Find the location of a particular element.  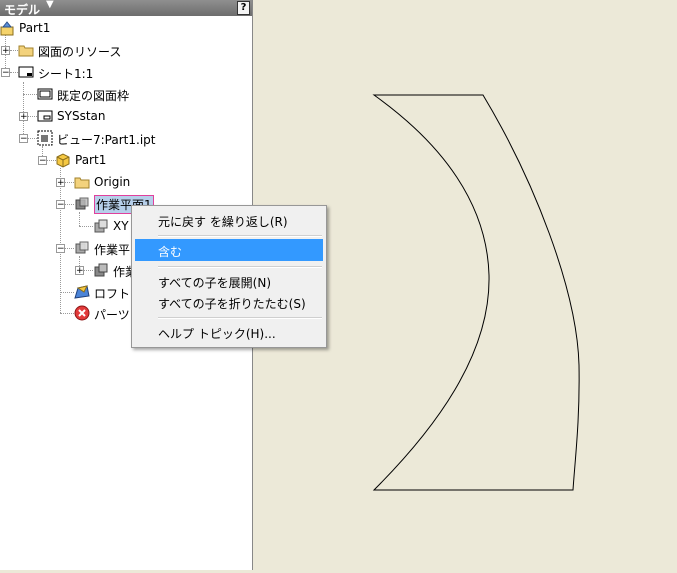

tree-node-label: シート1:1 is located at coordinates (66, 74).